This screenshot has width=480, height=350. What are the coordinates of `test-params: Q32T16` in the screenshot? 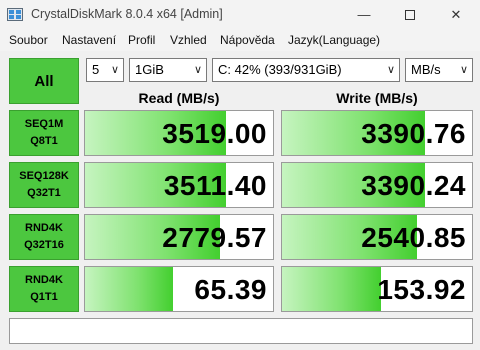 It's located at (44, 245).